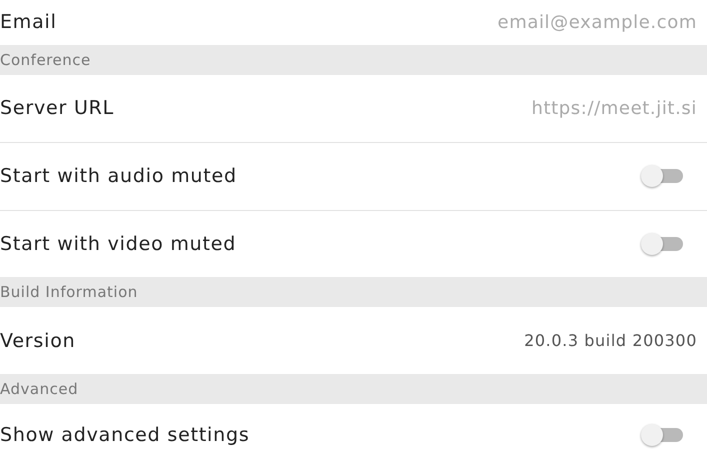  I want to click on setting-label: Server URL, so click(57, 108).